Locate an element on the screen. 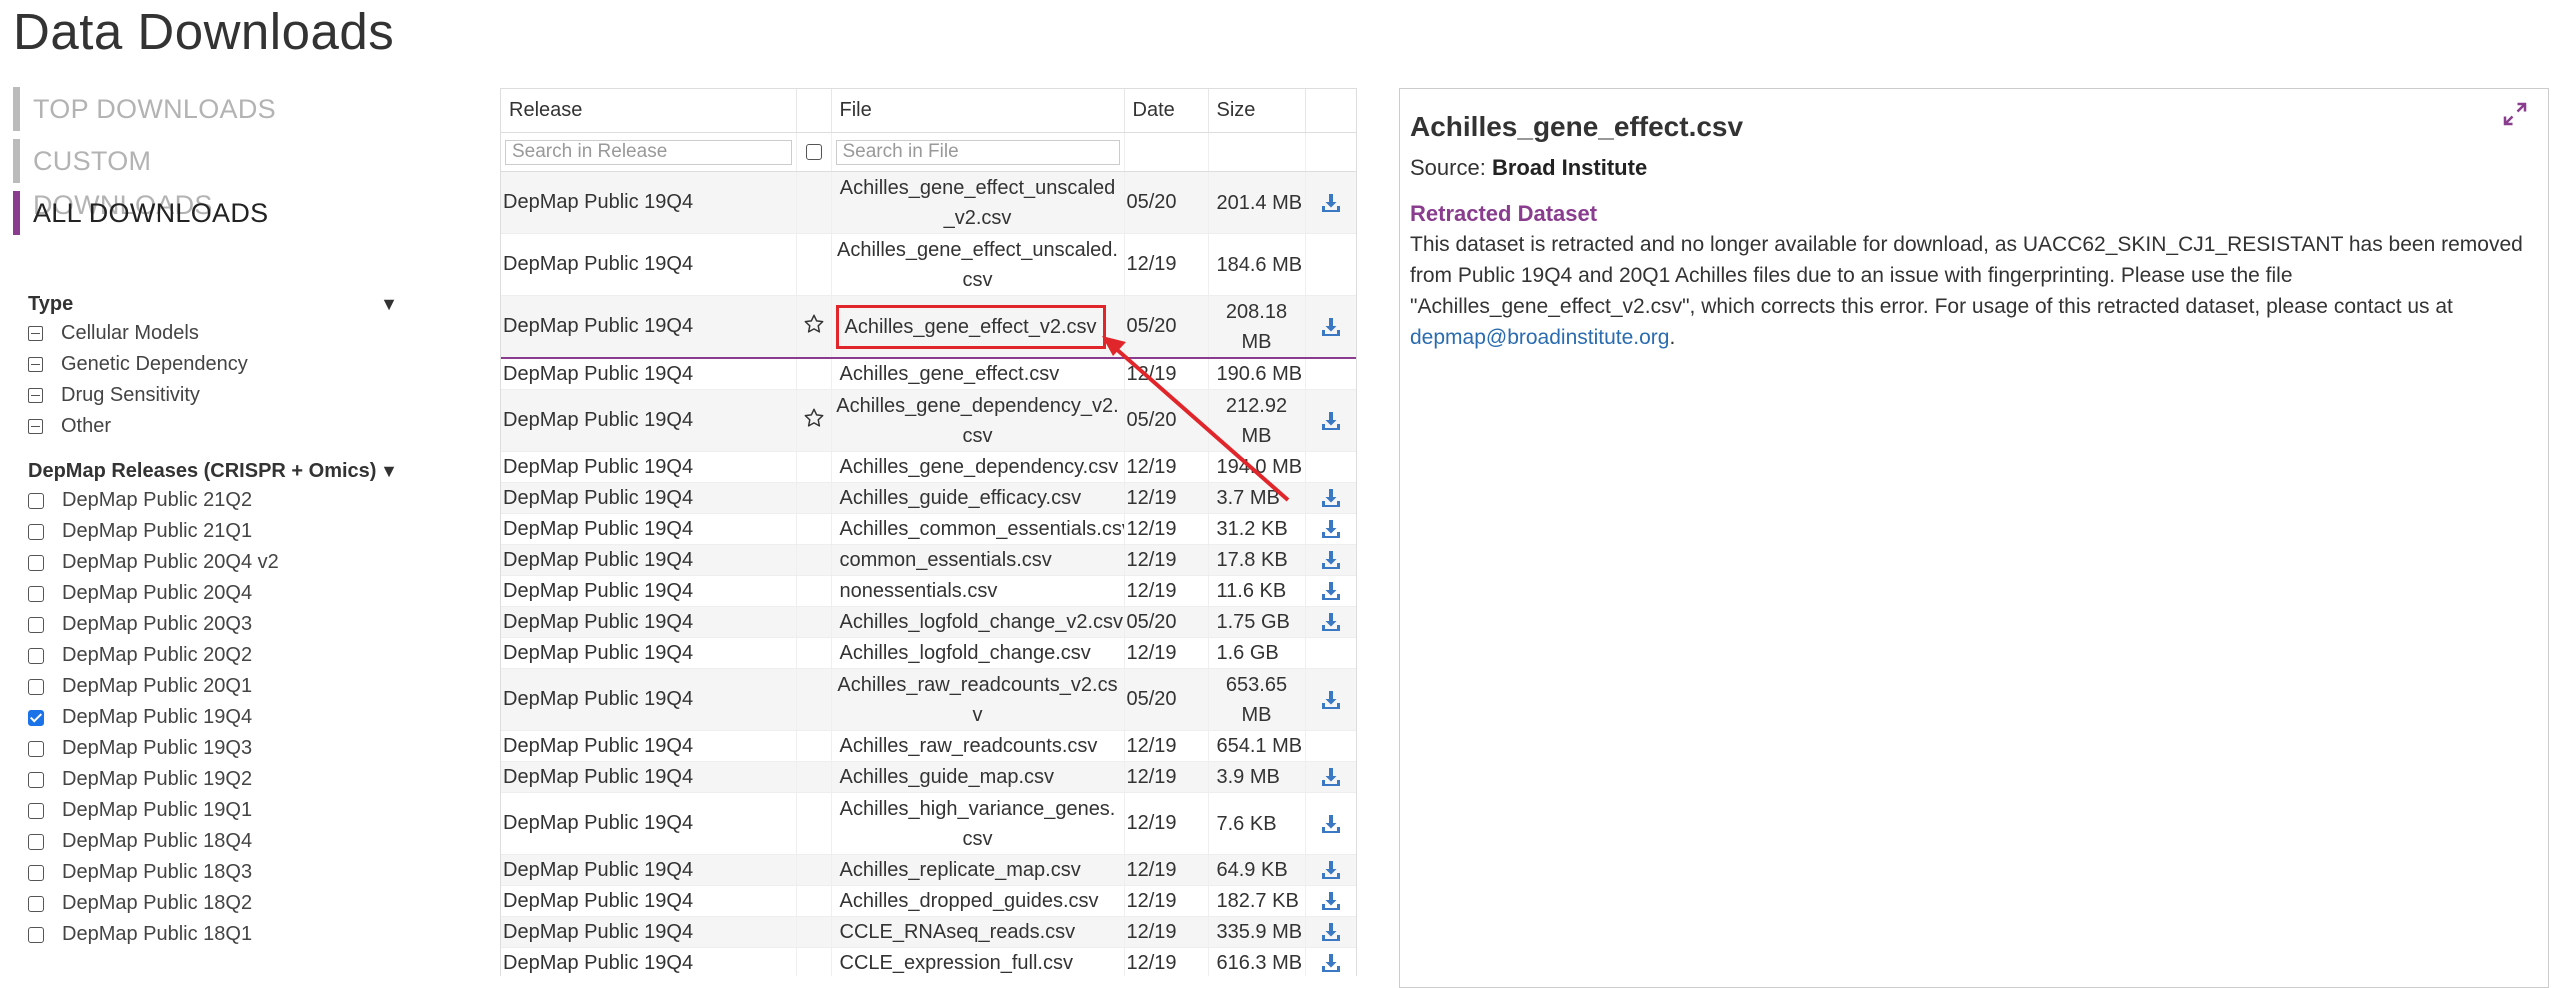 The height and width of the screenshot is (988, 2562). expand-icon is located at coordinates (2515, 114).